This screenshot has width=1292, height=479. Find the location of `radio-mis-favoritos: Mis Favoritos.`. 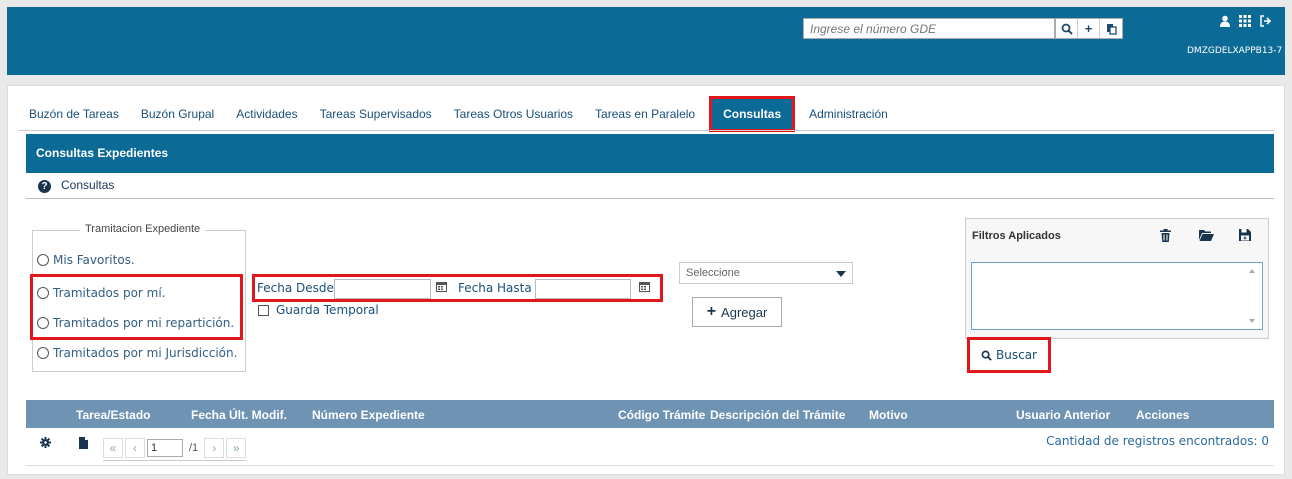

radio-mis-favoritos: Mis Favoritos. is located at coordinates (86, 260).